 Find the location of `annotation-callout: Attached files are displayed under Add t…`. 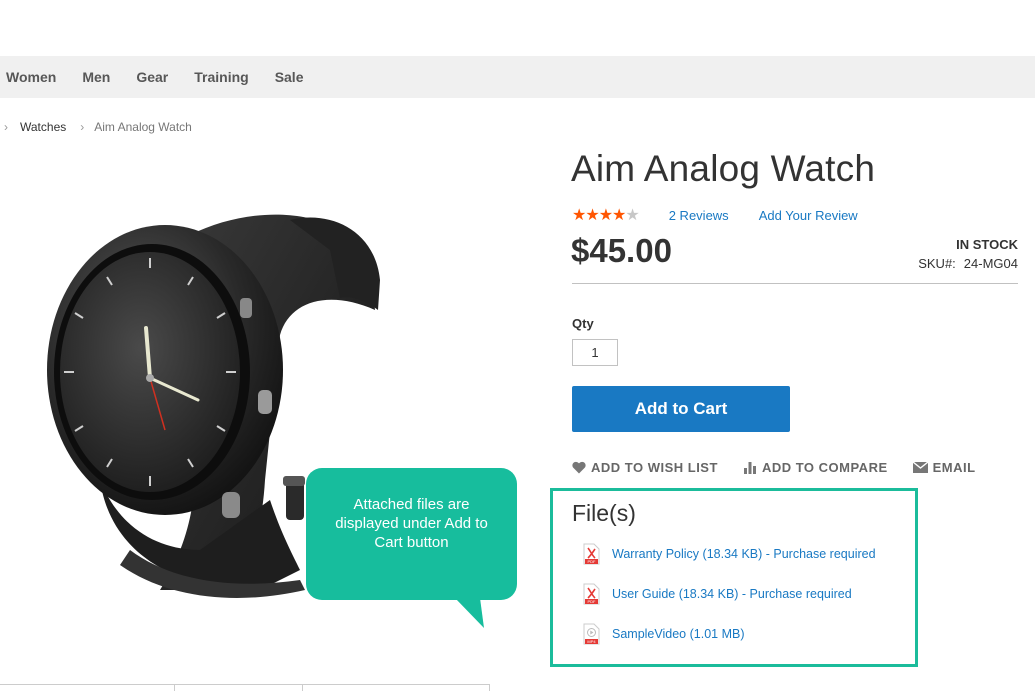

annotation-callout: Attached files are displayed under Add t… is located at coordinates (411, 534).